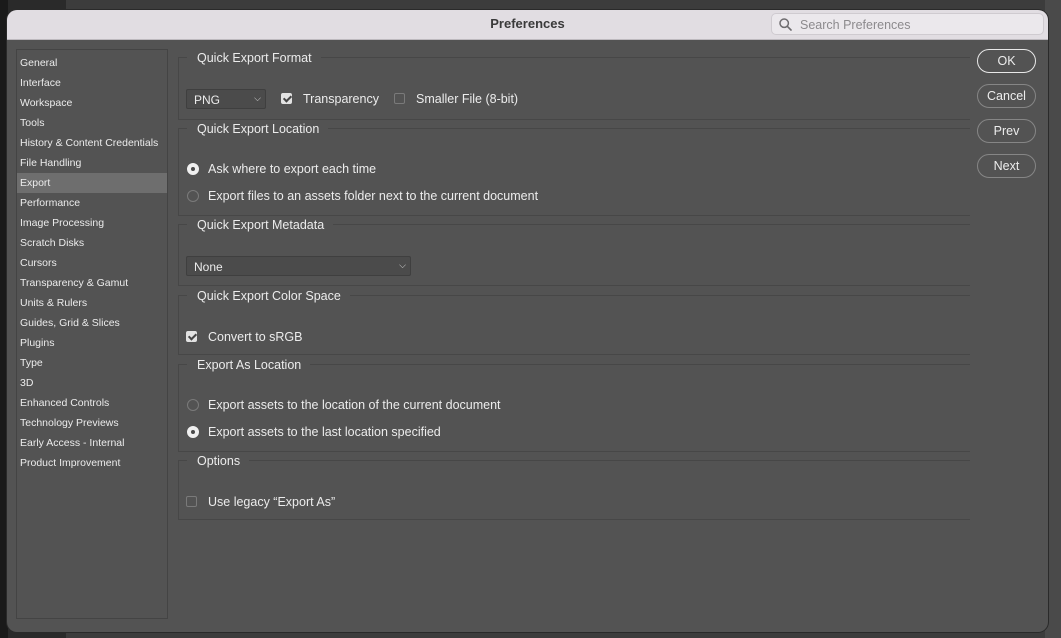 This screenshot has height=638, width=1061. I want to click on sidebar-item-file-handling: File Handling, so click(92, 163).